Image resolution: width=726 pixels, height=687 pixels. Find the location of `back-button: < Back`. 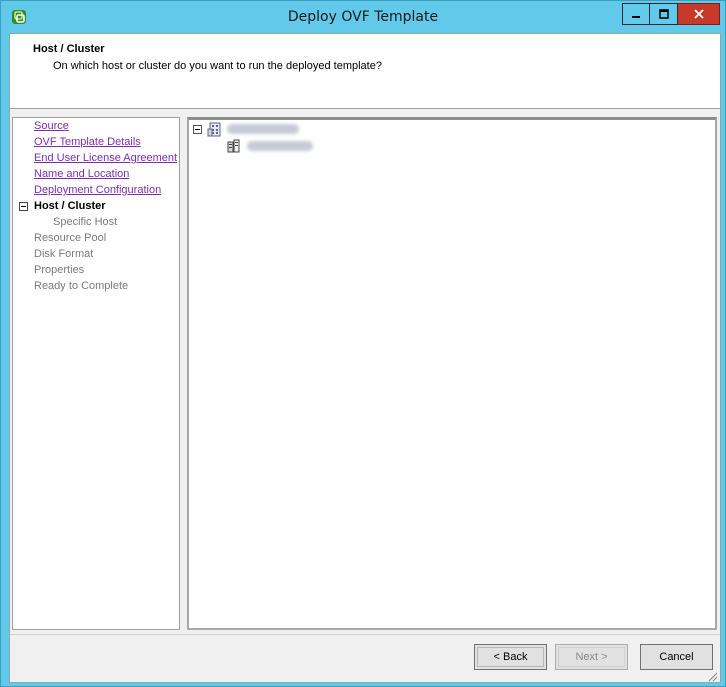

back-button: < Back is located at coordinates (510, 657).